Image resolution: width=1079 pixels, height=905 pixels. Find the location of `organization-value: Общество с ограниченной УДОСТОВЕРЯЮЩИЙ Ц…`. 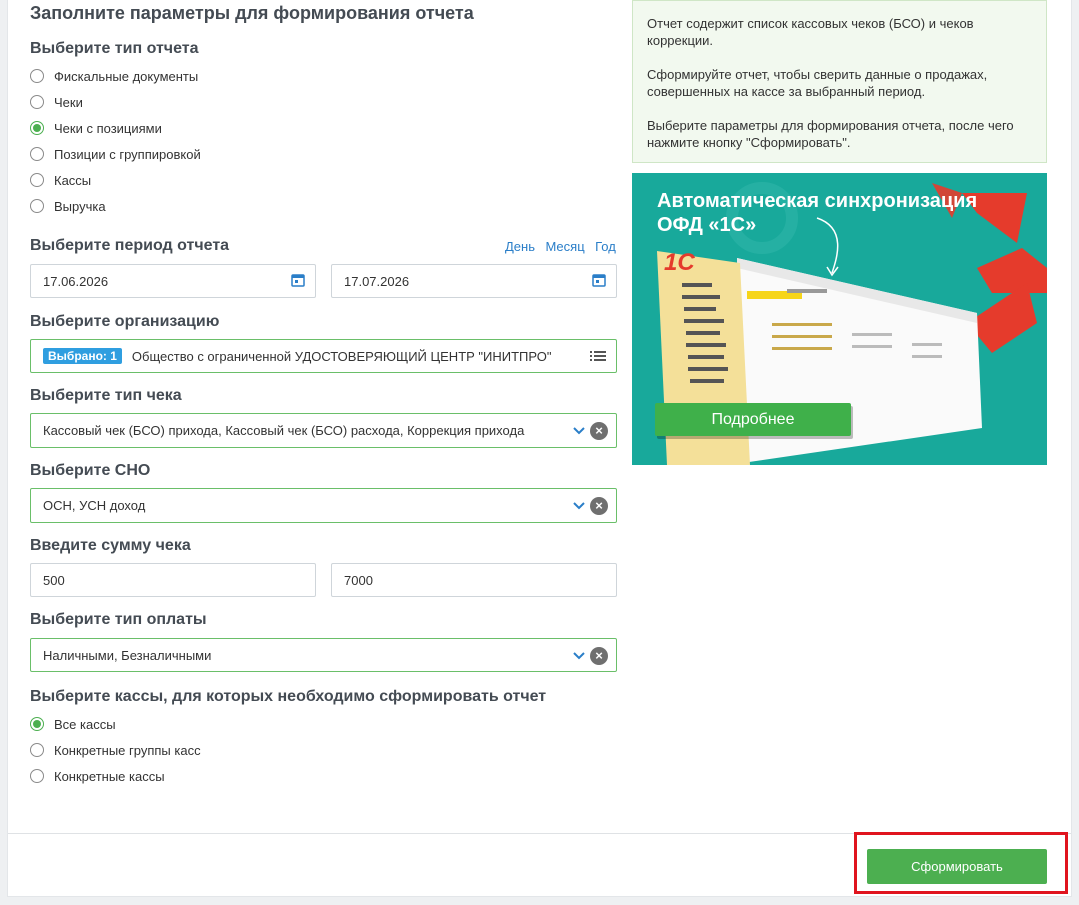

organization-value: Общество с ограниченной УДОСТОВЕРЯЮЩИЙ Ц… is located at coordinates (341, 356).